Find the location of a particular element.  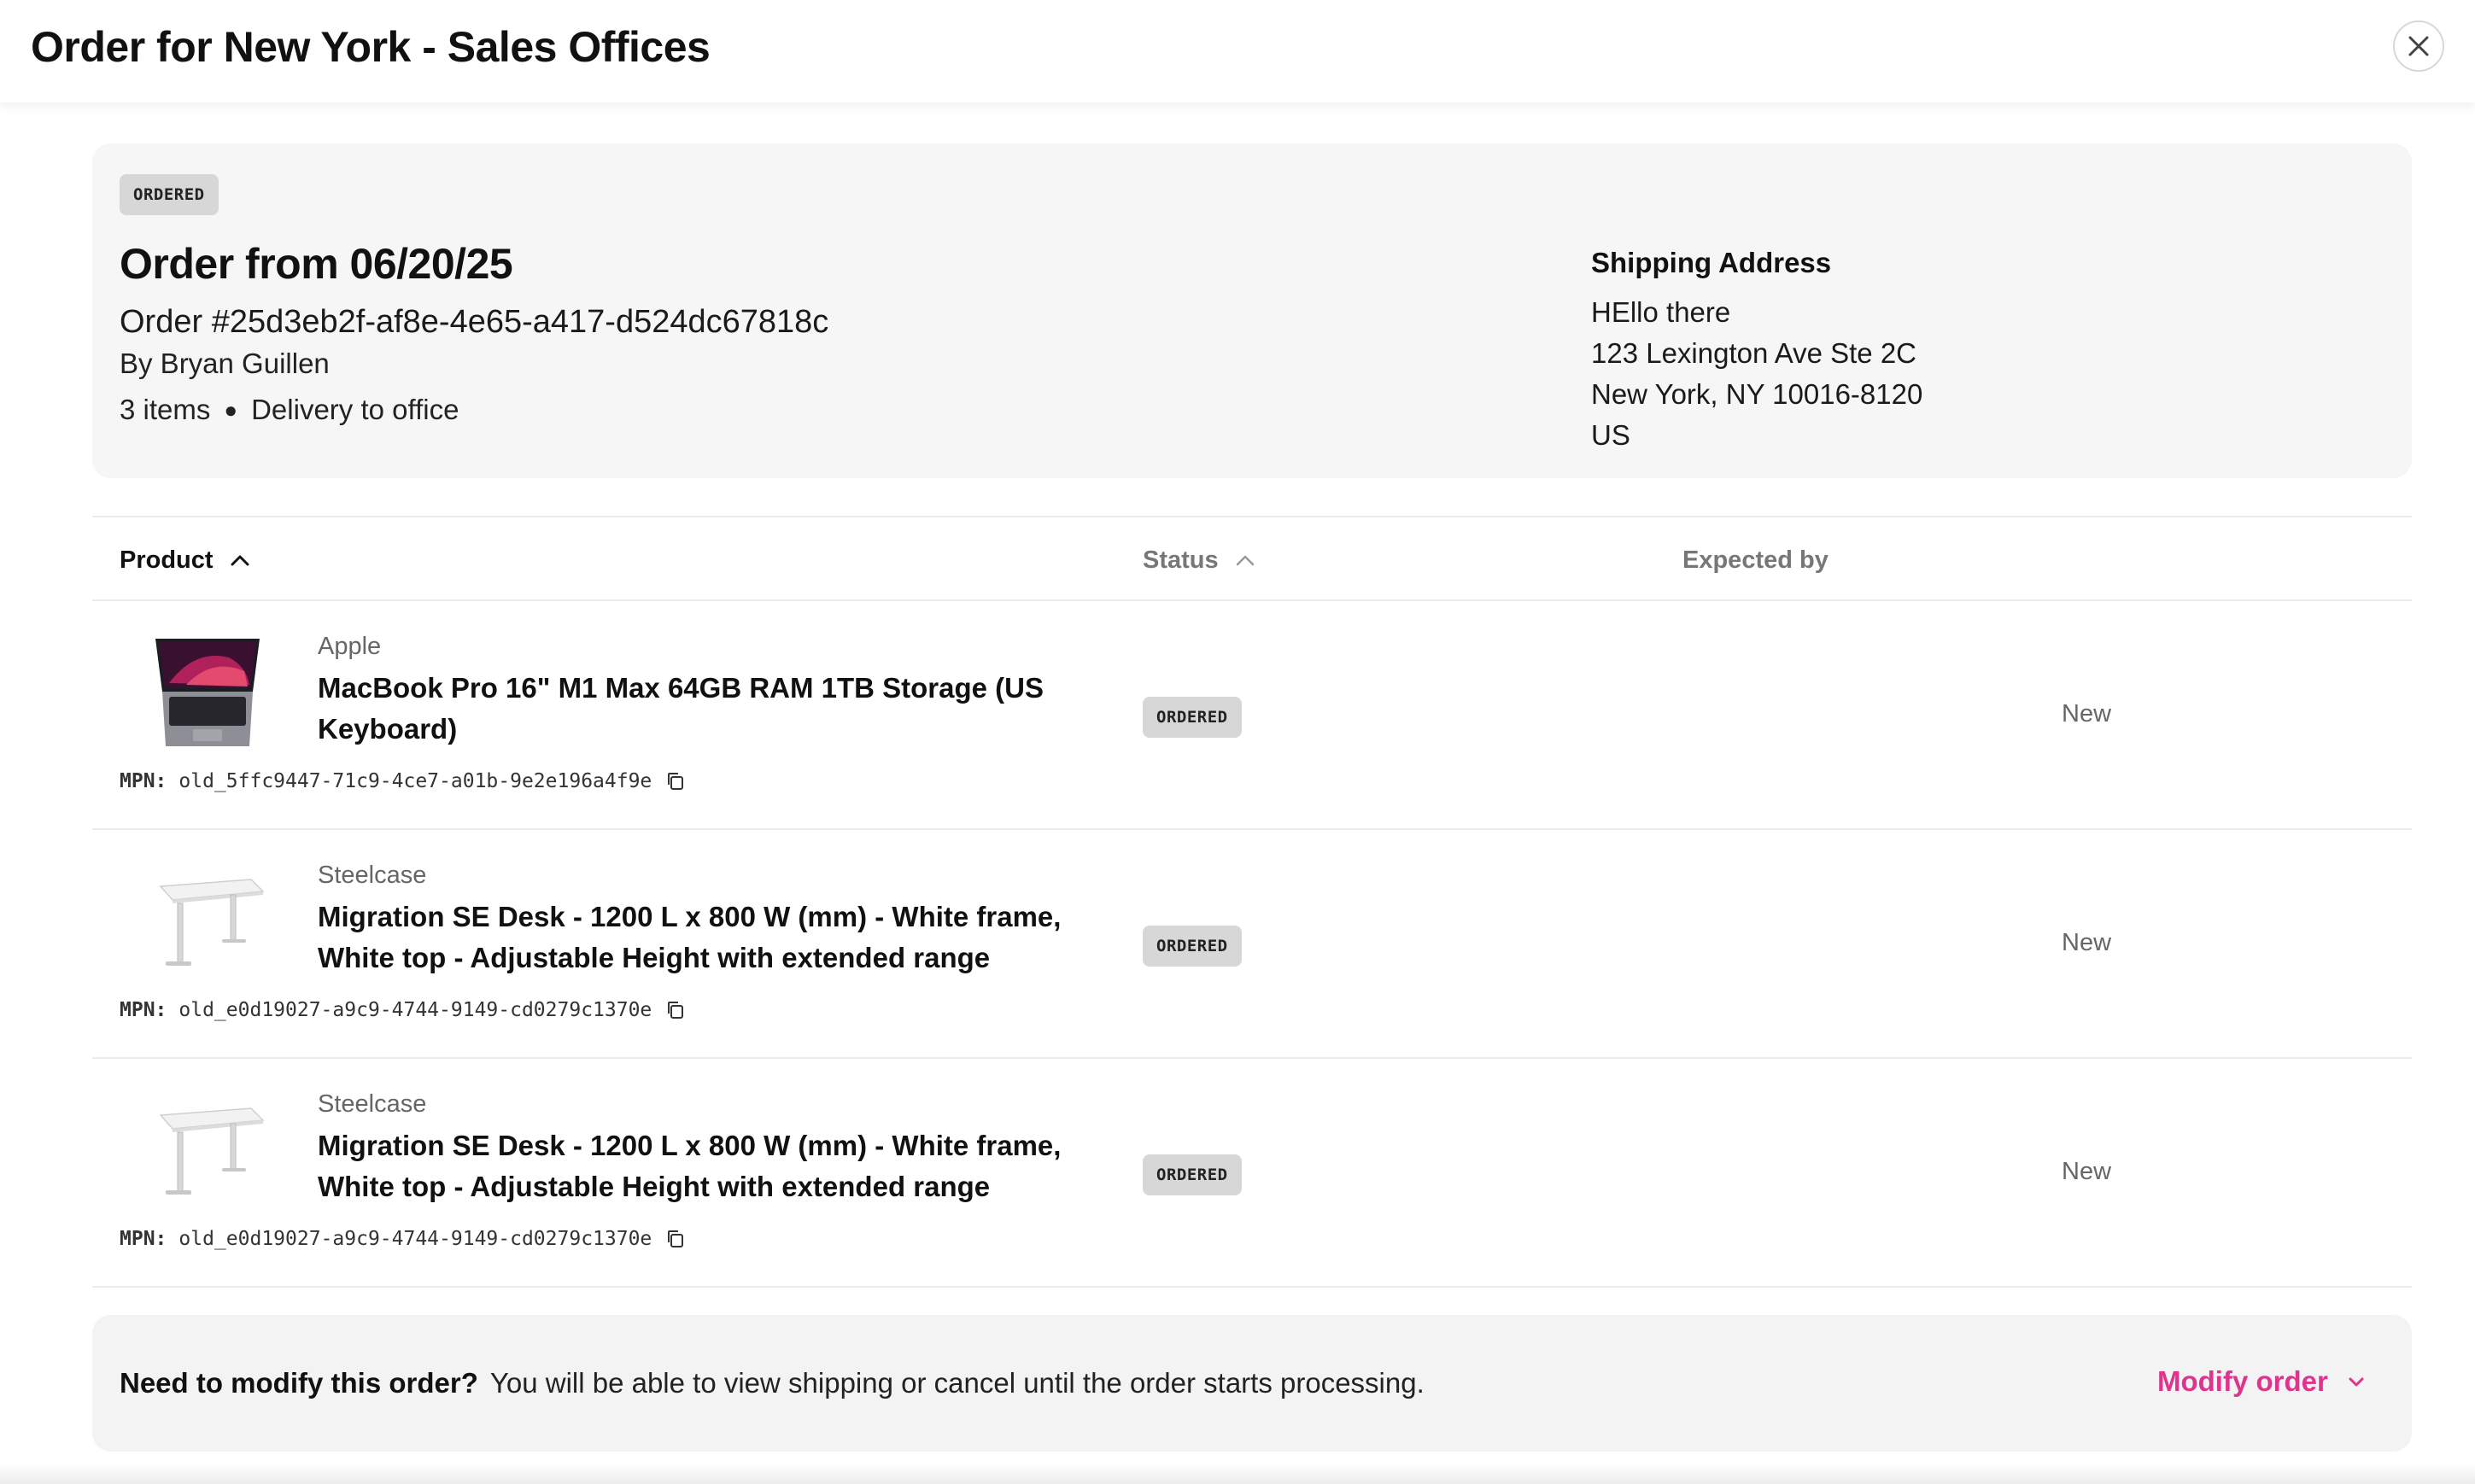

close-icon is located at coordinates (2418, 46).